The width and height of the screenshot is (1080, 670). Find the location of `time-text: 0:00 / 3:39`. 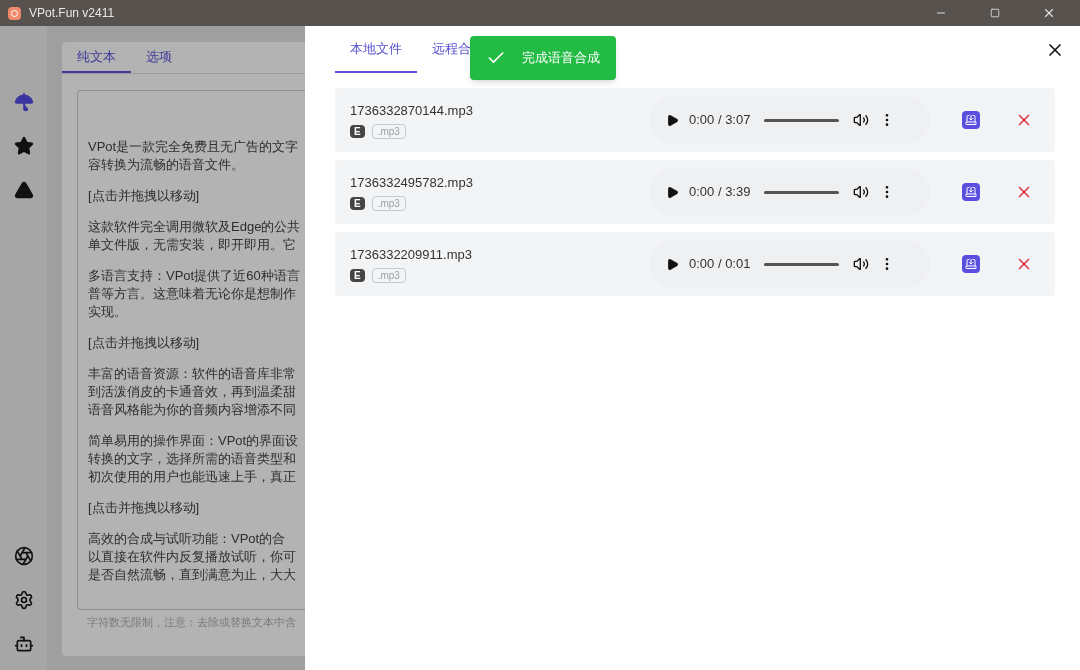

time-text: 0:00 / 3:39 is located at coordinates (720, 192).